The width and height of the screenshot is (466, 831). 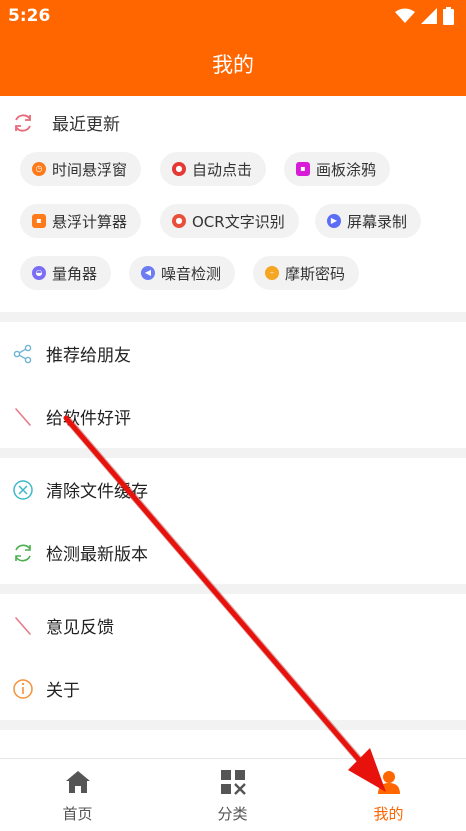 I want to click on status-time: 5:26, so click(x=29, y=16).